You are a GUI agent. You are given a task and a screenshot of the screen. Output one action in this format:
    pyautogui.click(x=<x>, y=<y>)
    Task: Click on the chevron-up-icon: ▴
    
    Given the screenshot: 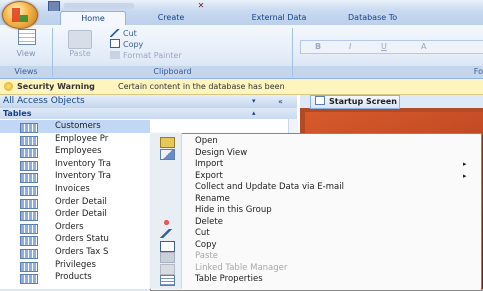 What is the action you would take?
    pyautogui.click(x=254, y=113)
    